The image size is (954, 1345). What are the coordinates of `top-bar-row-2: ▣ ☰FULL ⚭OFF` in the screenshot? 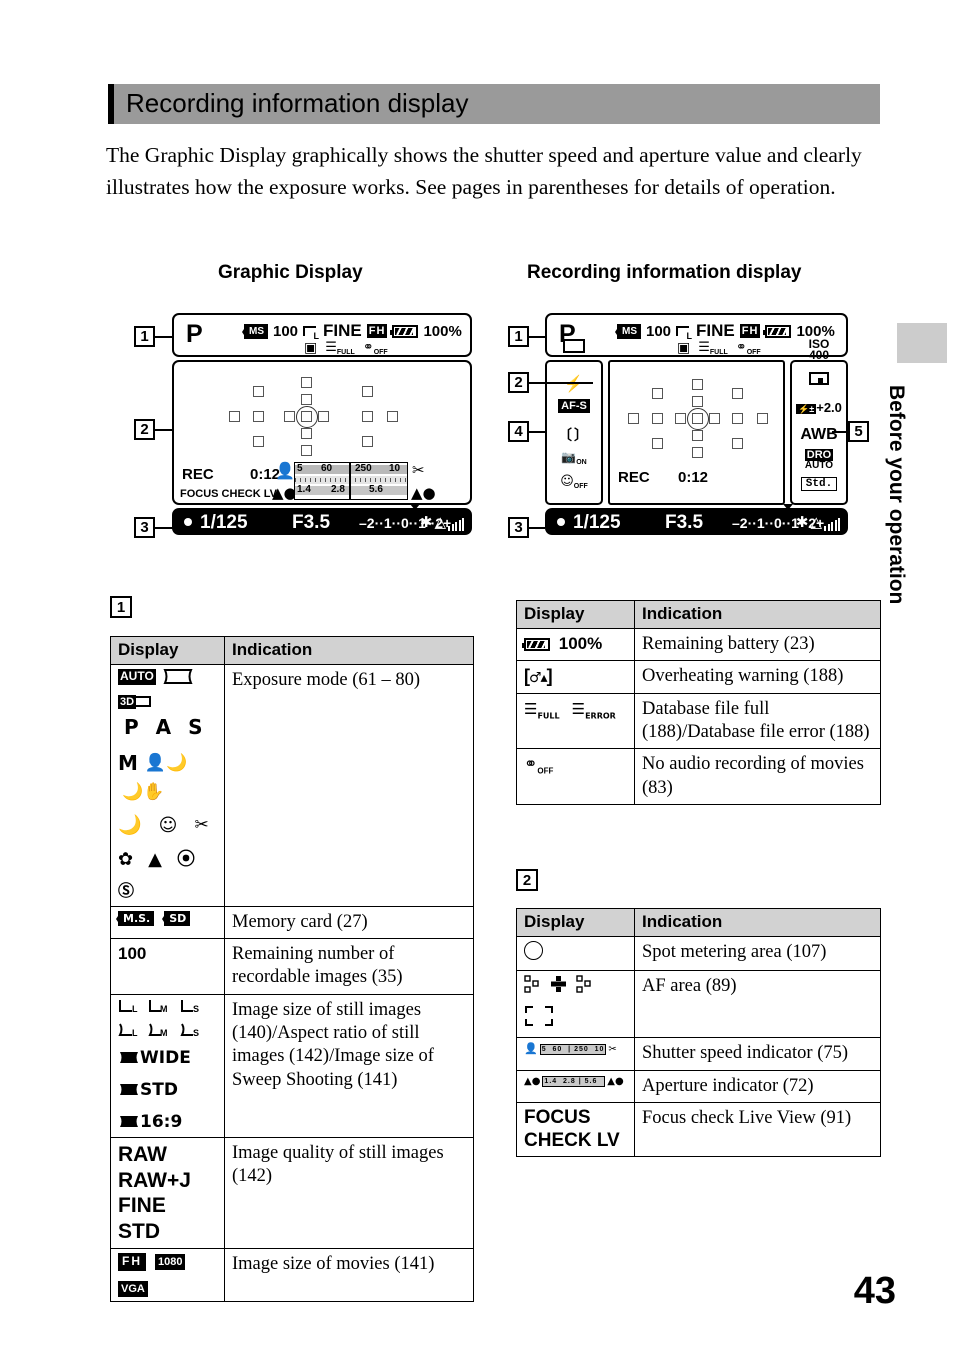 It's located at (346, 348).